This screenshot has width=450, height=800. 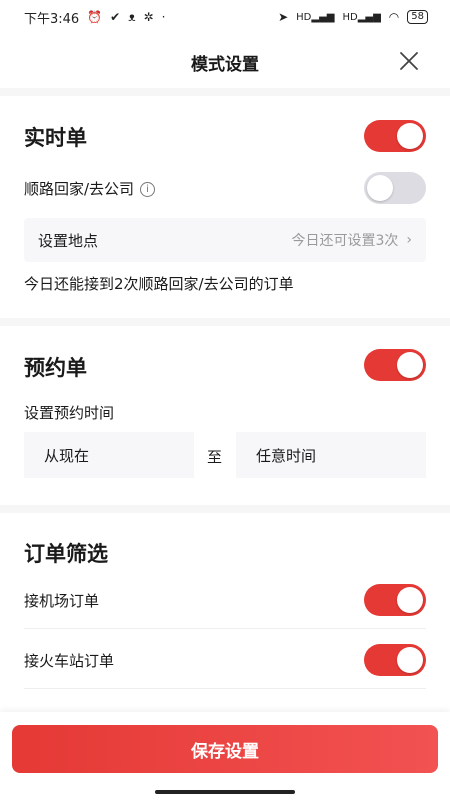 What do you see at coordinates (55, 138) in the screenshot?
I see `realtime-title: 实时单` at bounding box center [55, 138].